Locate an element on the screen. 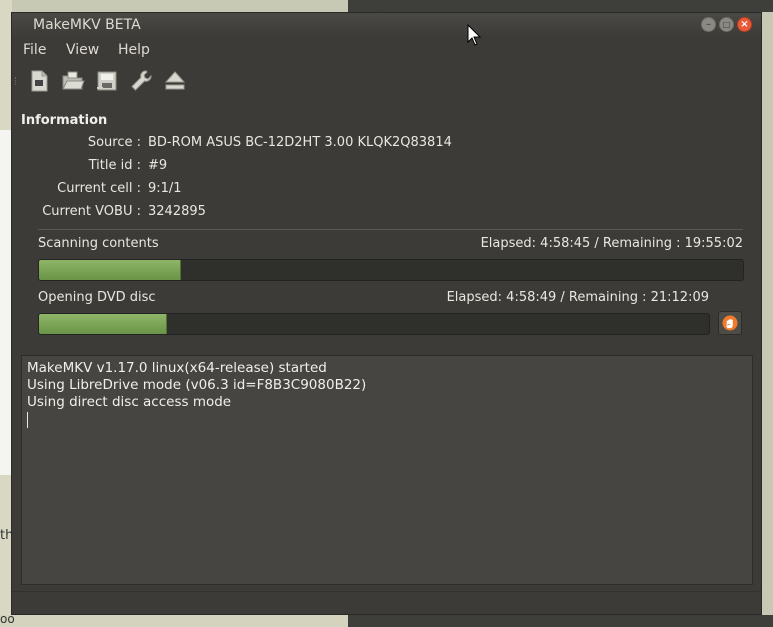 Image resolution: width=773 pixels, height=627 pixels. info-label: Source : is located at coordinates (114, 142).